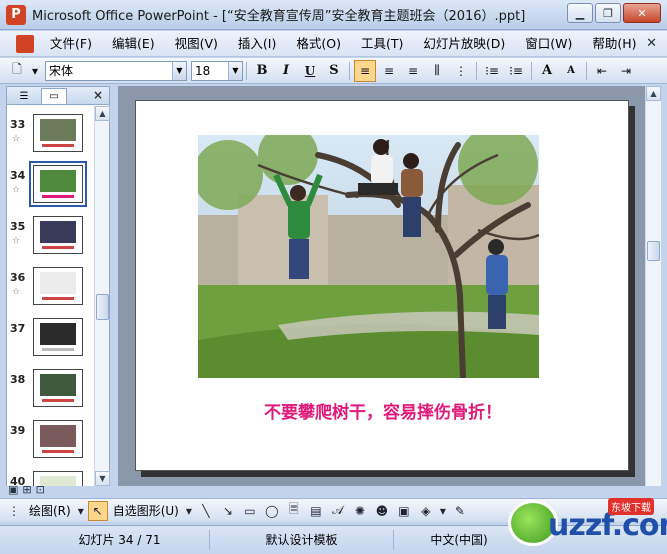 This screenshot has height=554, width=667. Describe the element at coordinates (437, 71) in the screenshot. I see `distribute-icon: ⫼` at that location.